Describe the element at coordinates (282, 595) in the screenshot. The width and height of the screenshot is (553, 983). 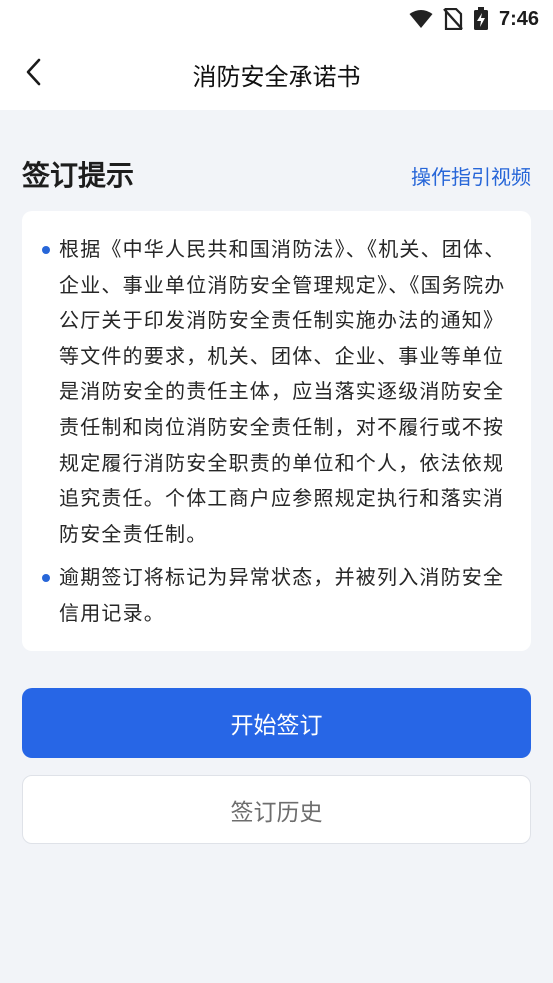
I see `notice-text: 逾期签订将标记为异常状态，并被列入消防安全信用记录。` at that location.